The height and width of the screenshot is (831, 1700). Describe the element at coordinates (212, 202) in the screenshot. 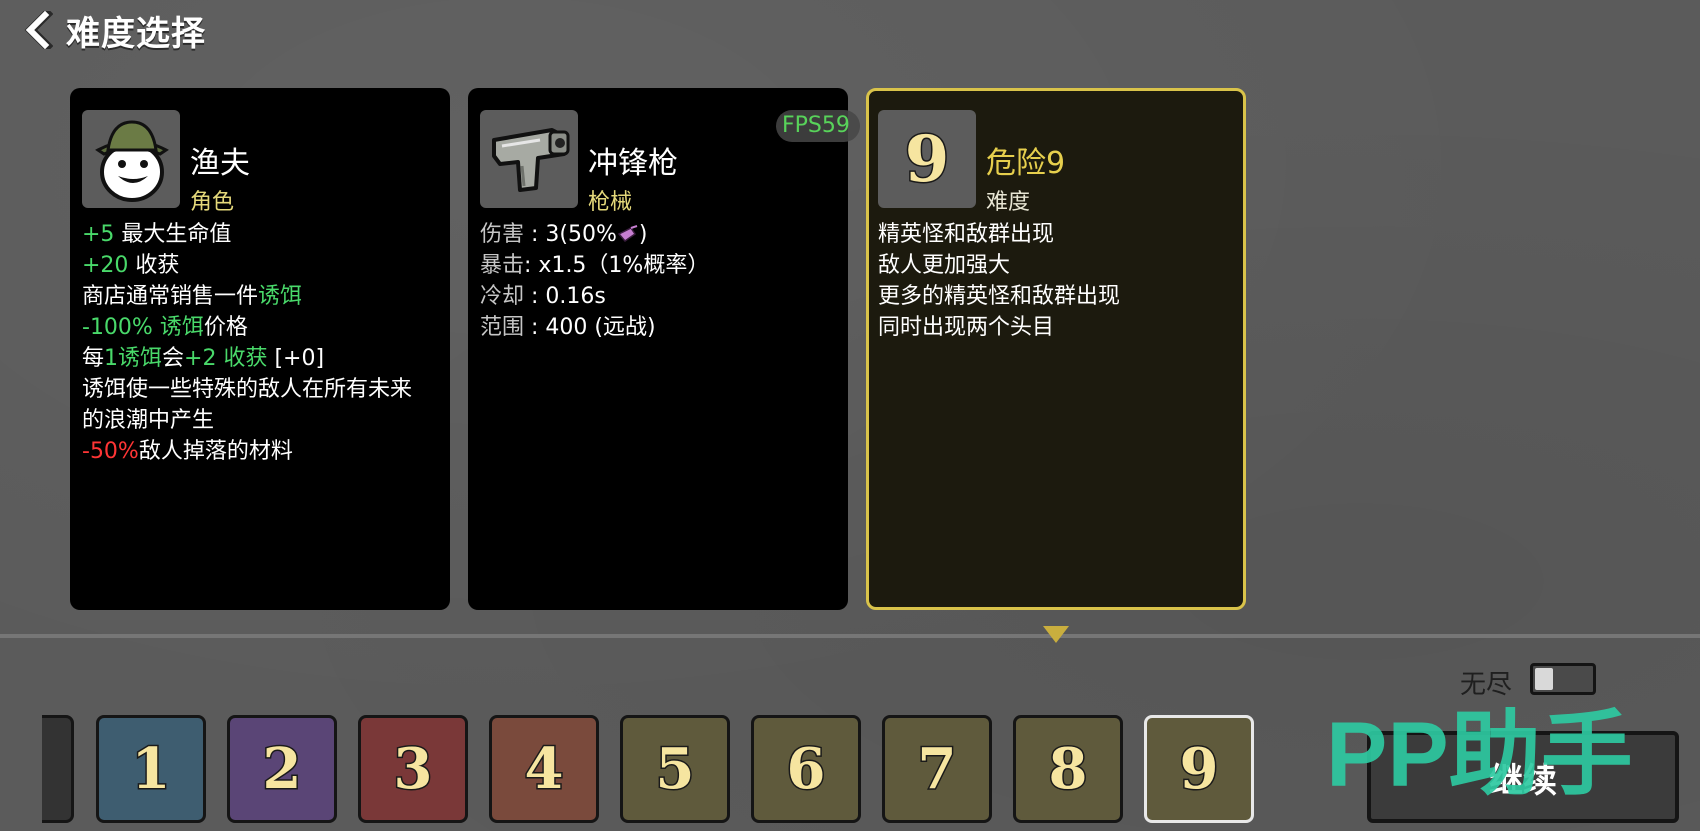

I see `character-type: 角色` at that location.